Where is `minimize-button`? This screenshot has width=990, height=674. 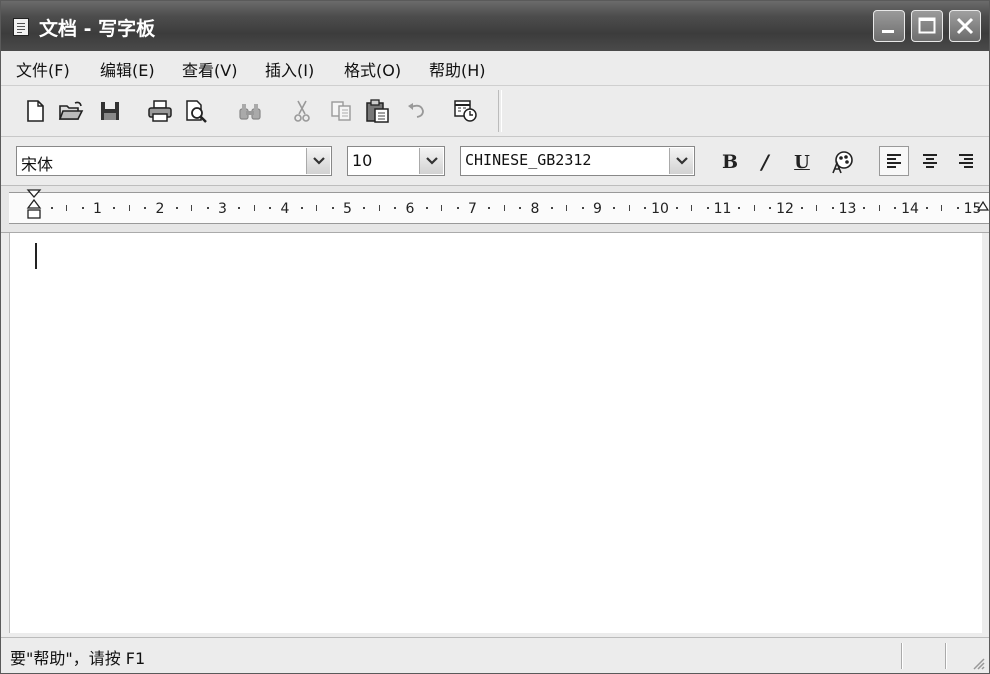
minimize-button is located at coordinates (889, 26).